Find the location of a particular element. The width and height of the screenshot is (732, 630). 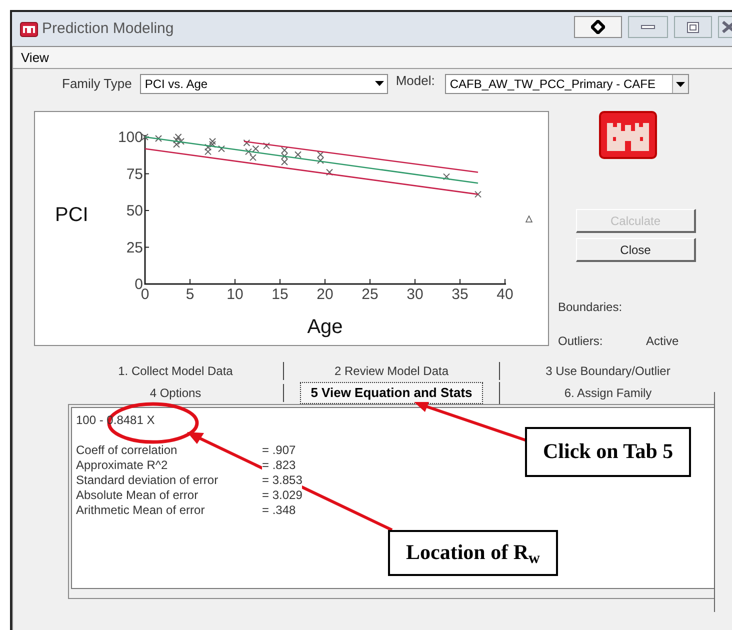

stat-label: Arithmetic Mean of error is located at coordinates (141, 510).